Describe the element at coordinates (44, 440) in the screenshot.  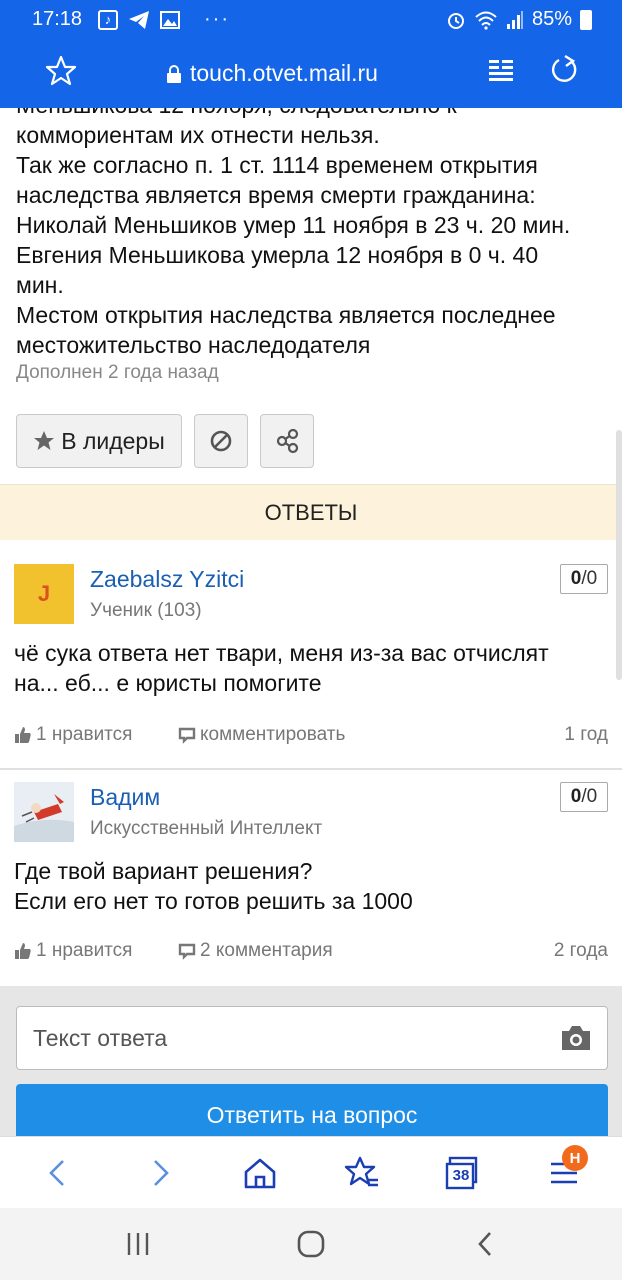
I see `star-icon` at that location.